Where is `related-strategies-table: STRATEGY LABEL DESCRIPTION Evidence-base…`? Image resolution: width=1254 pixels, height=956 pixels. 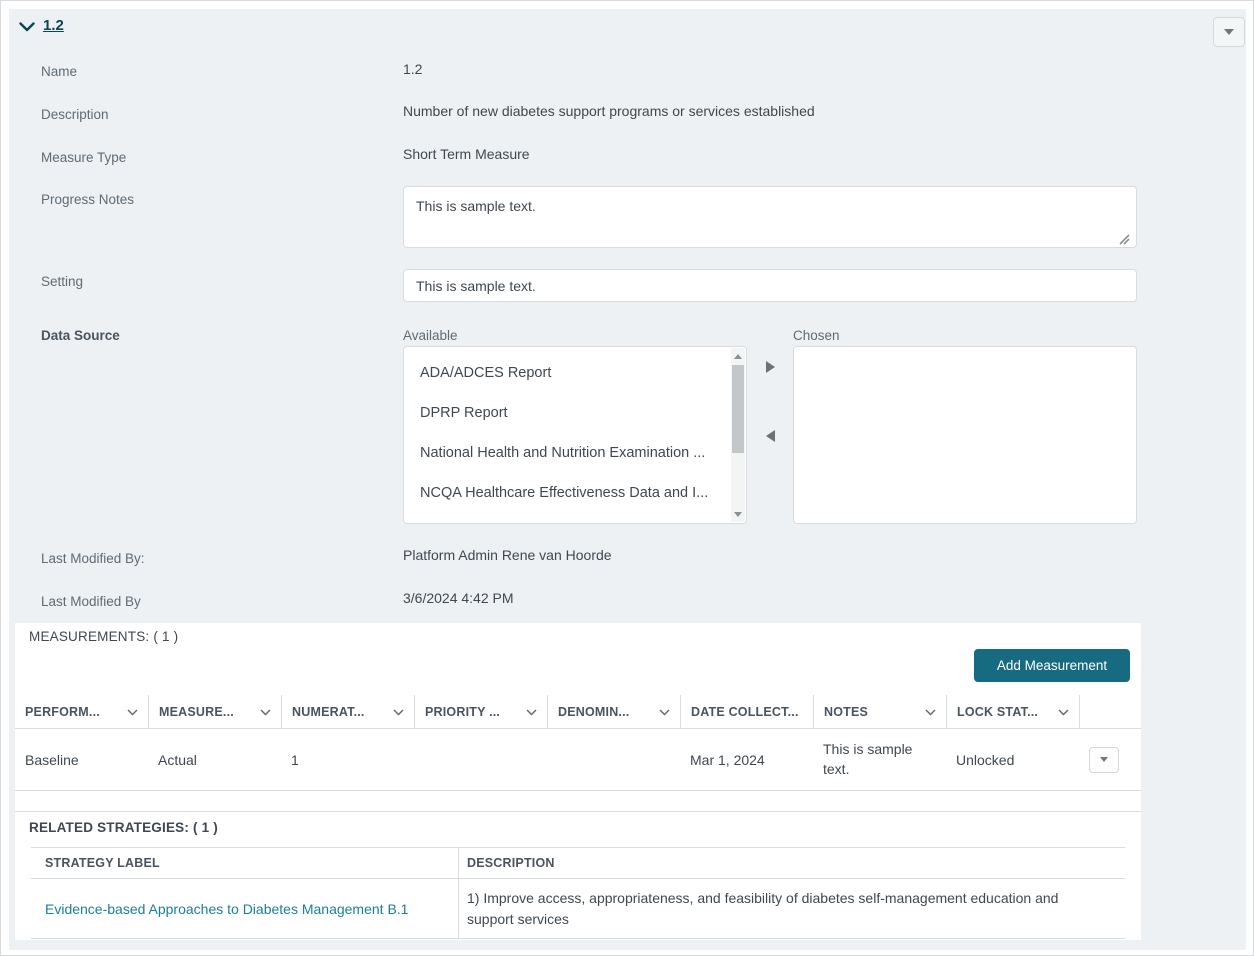
related-strategies-table: STRATEGY LABEL DESCRIPTION Evidence-base… is located at coordinates (578, 893).